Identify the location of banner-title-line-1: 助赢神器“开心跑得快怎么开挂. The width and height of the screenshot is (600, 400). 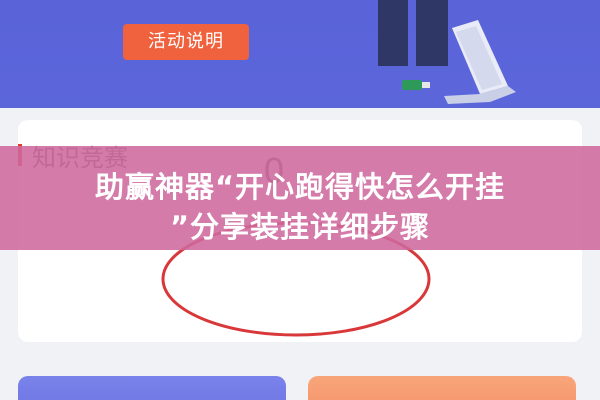
(300, 187).